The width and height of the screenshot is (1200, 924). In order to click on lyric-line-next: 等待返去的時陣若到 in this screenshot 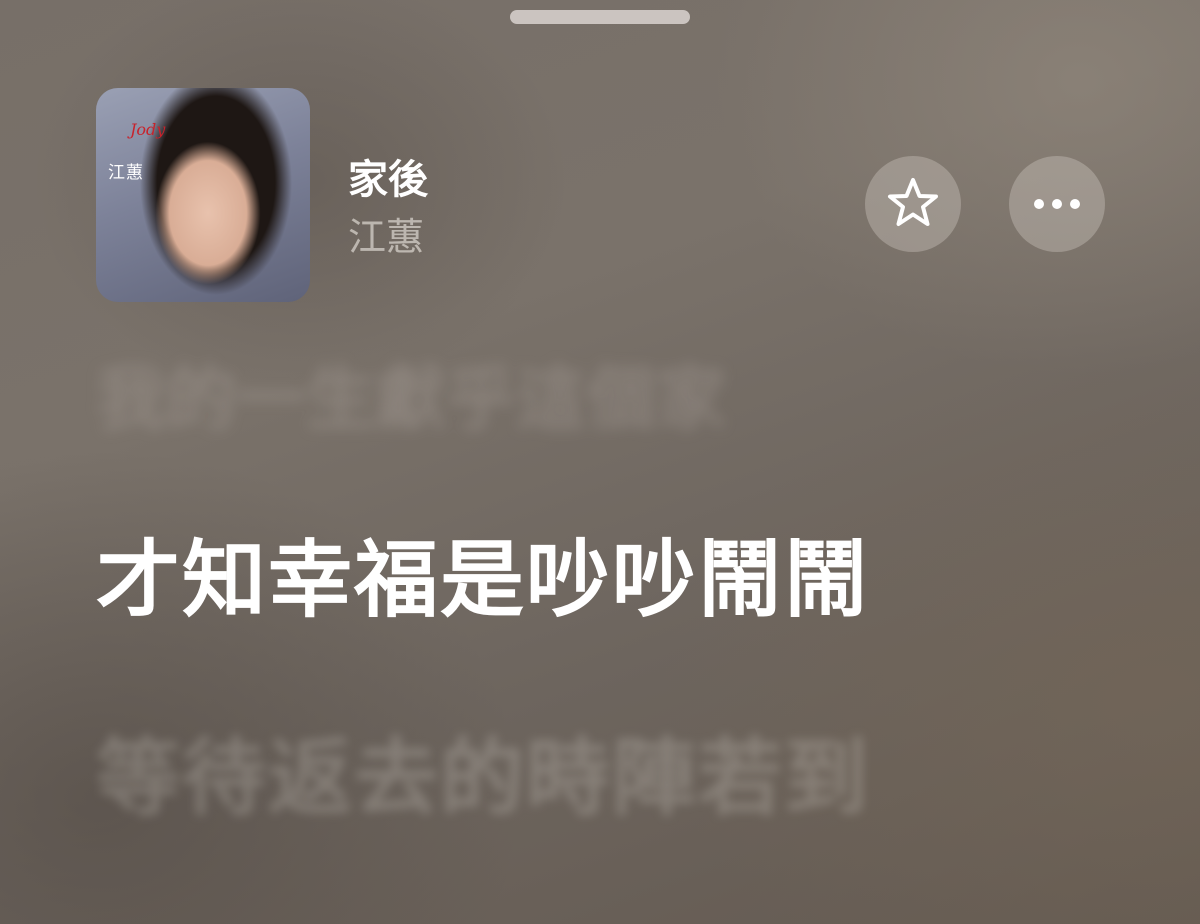, I will do `click(483, 778)`.